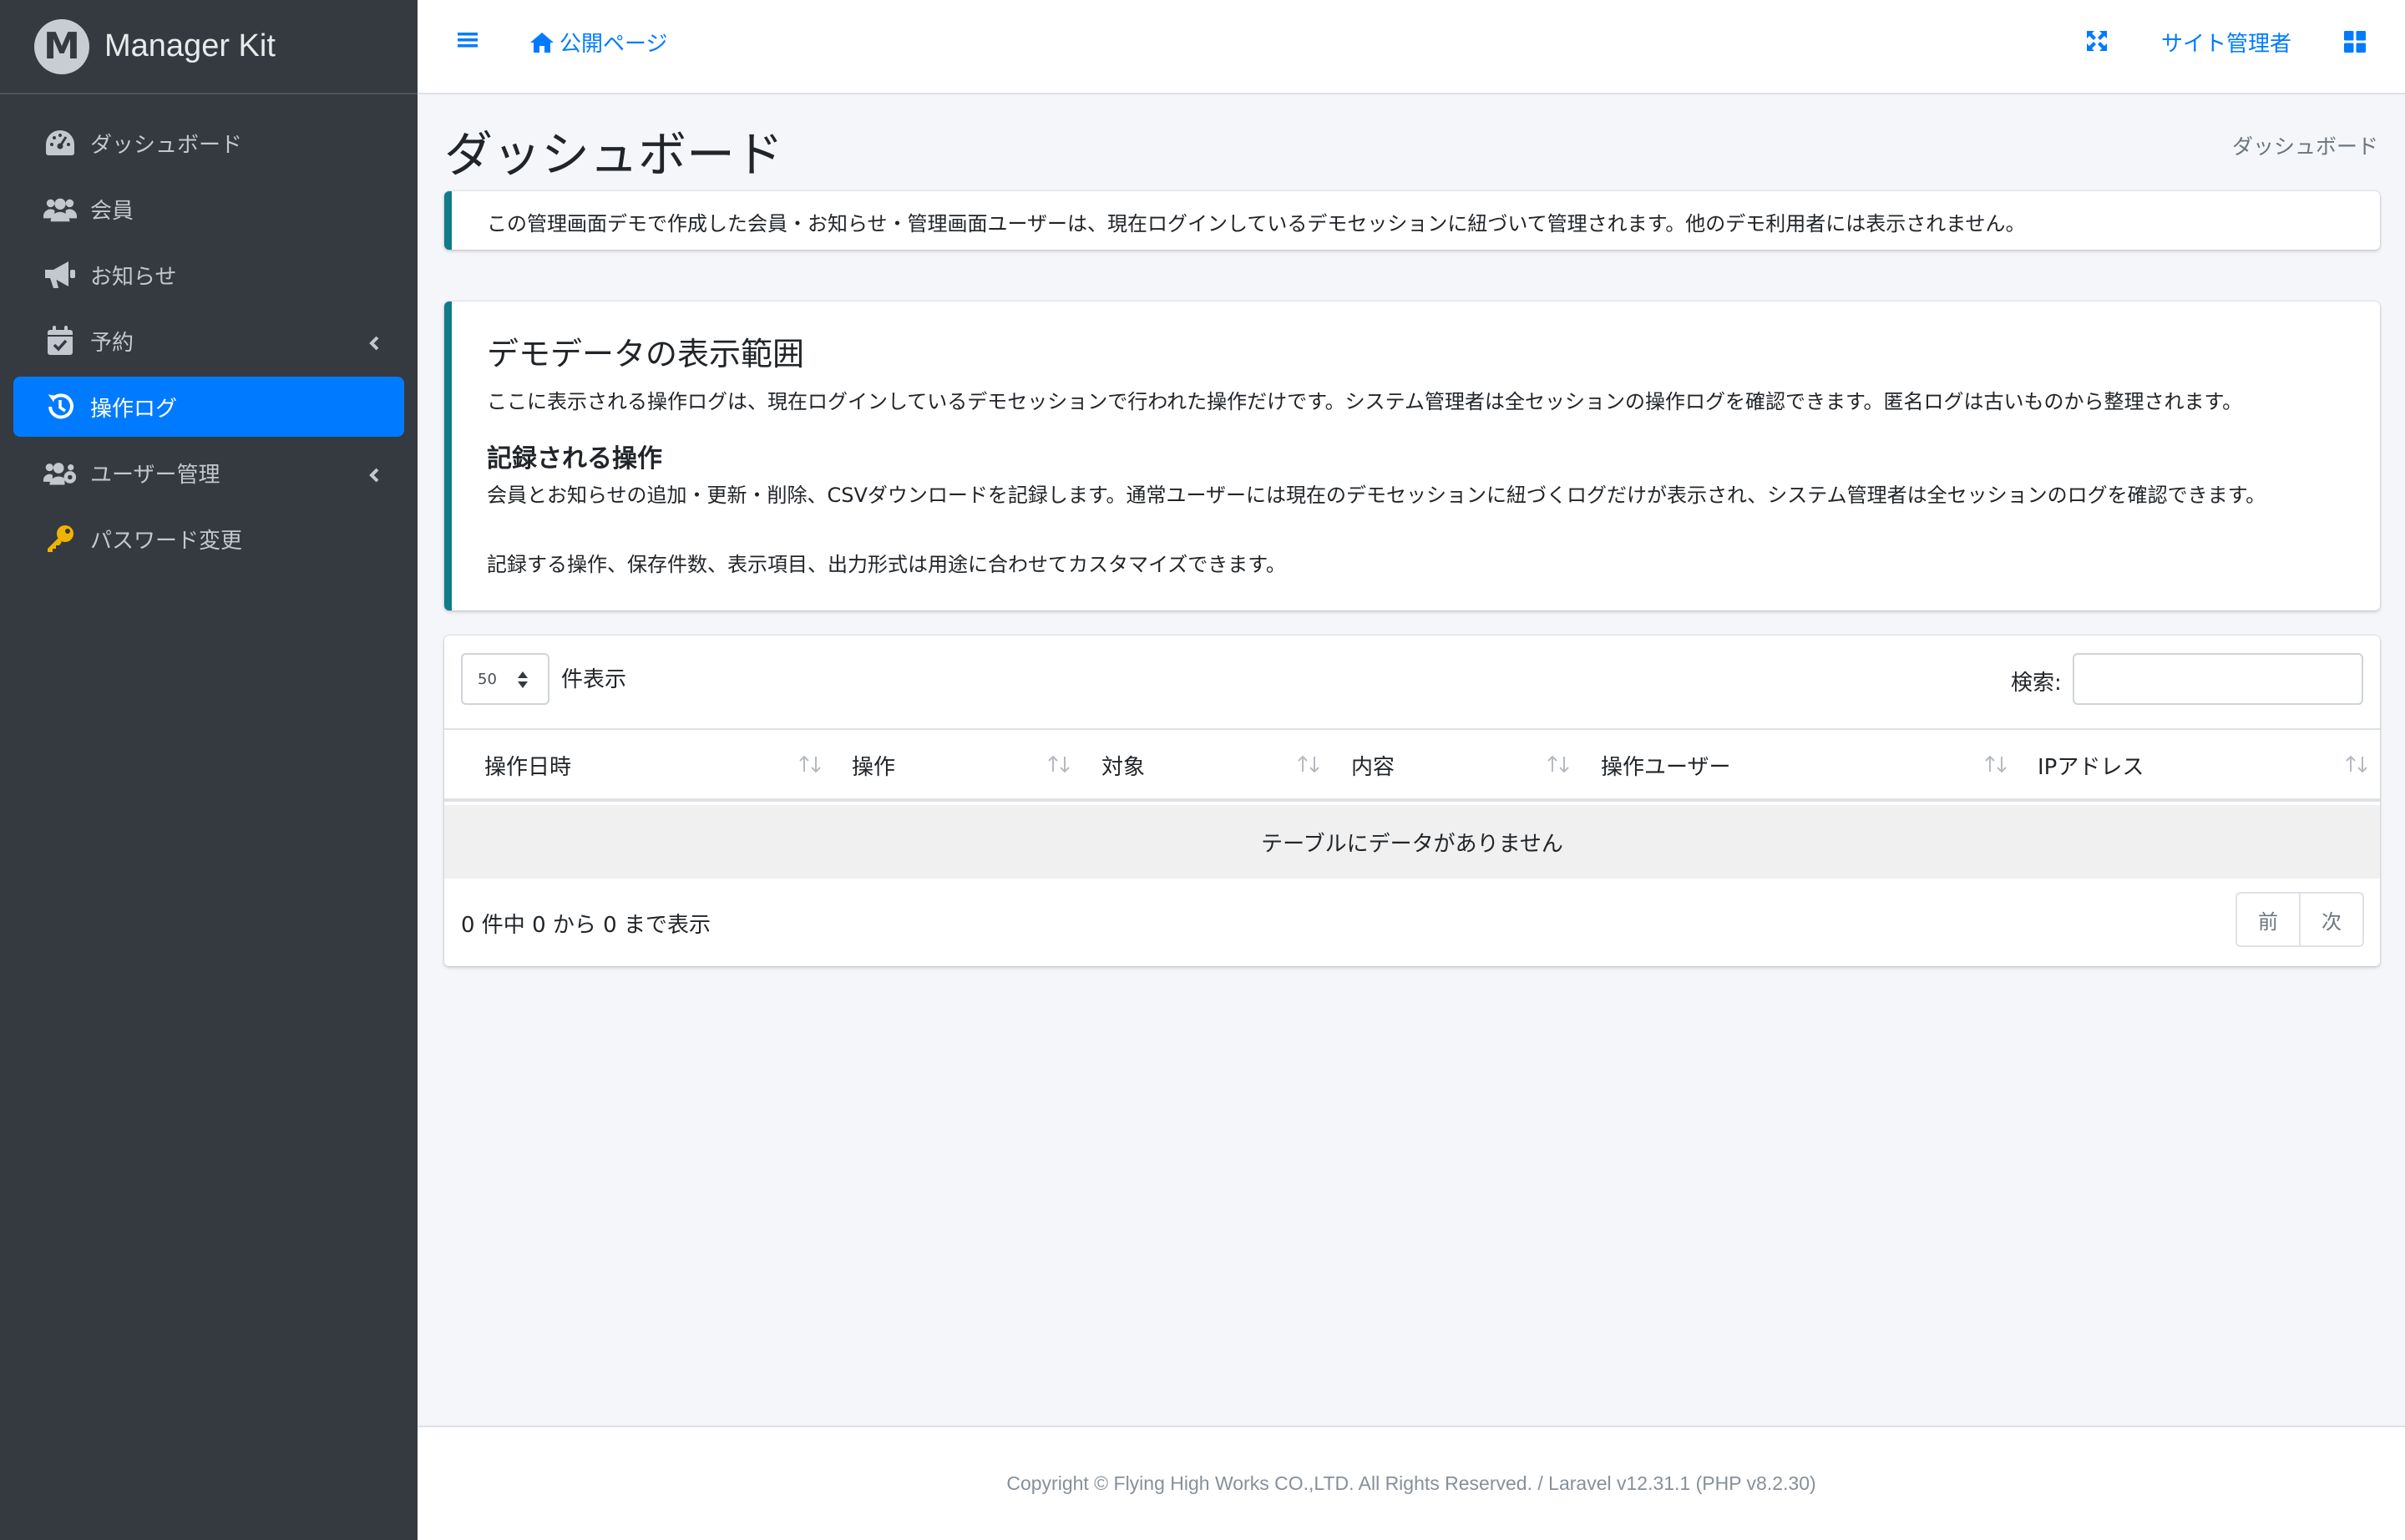 The height and width of the screenshot is (1540, 2405). I want to click on column-header-user: 操作ユーザー, so click(1665, 765).